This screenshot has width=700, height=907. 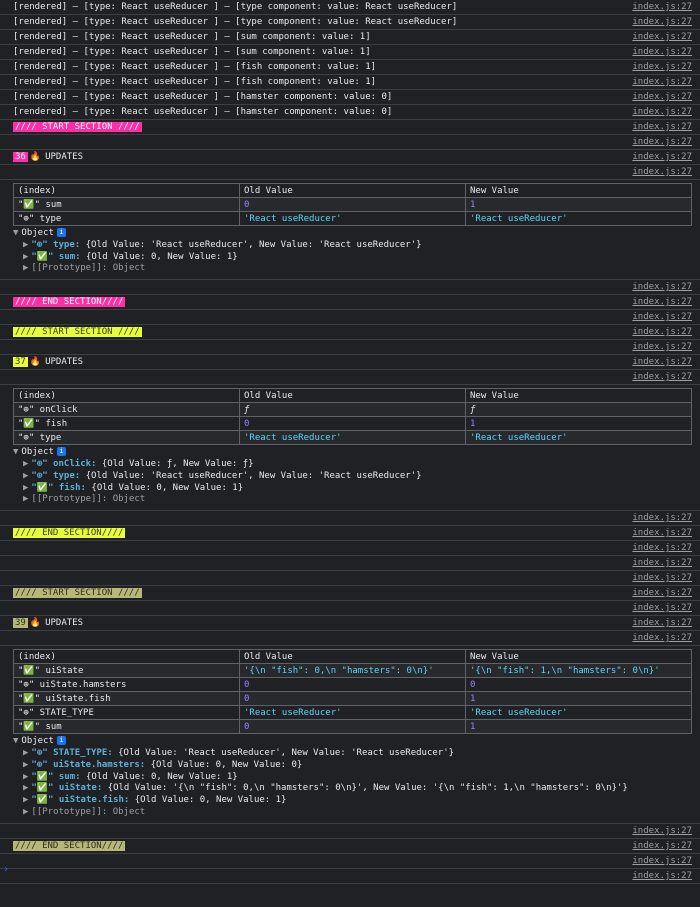 I want to click on console-row: //// END SECTION//// index.js:27, so click(x=350, y=303).